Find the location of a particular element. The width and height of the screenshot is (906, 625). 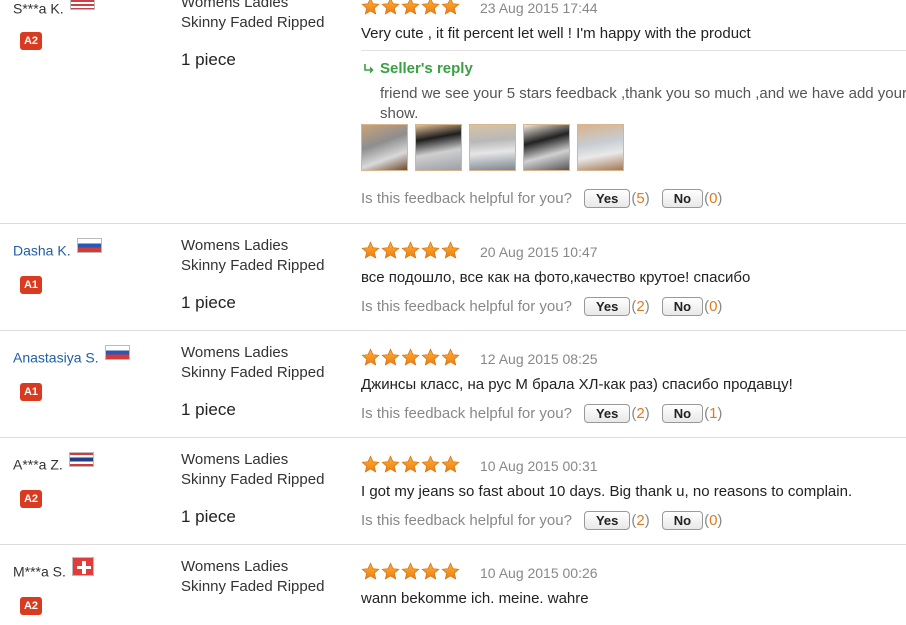

review-date: 23 Aug 2015 17:44 is located at coordinates (539, 8).